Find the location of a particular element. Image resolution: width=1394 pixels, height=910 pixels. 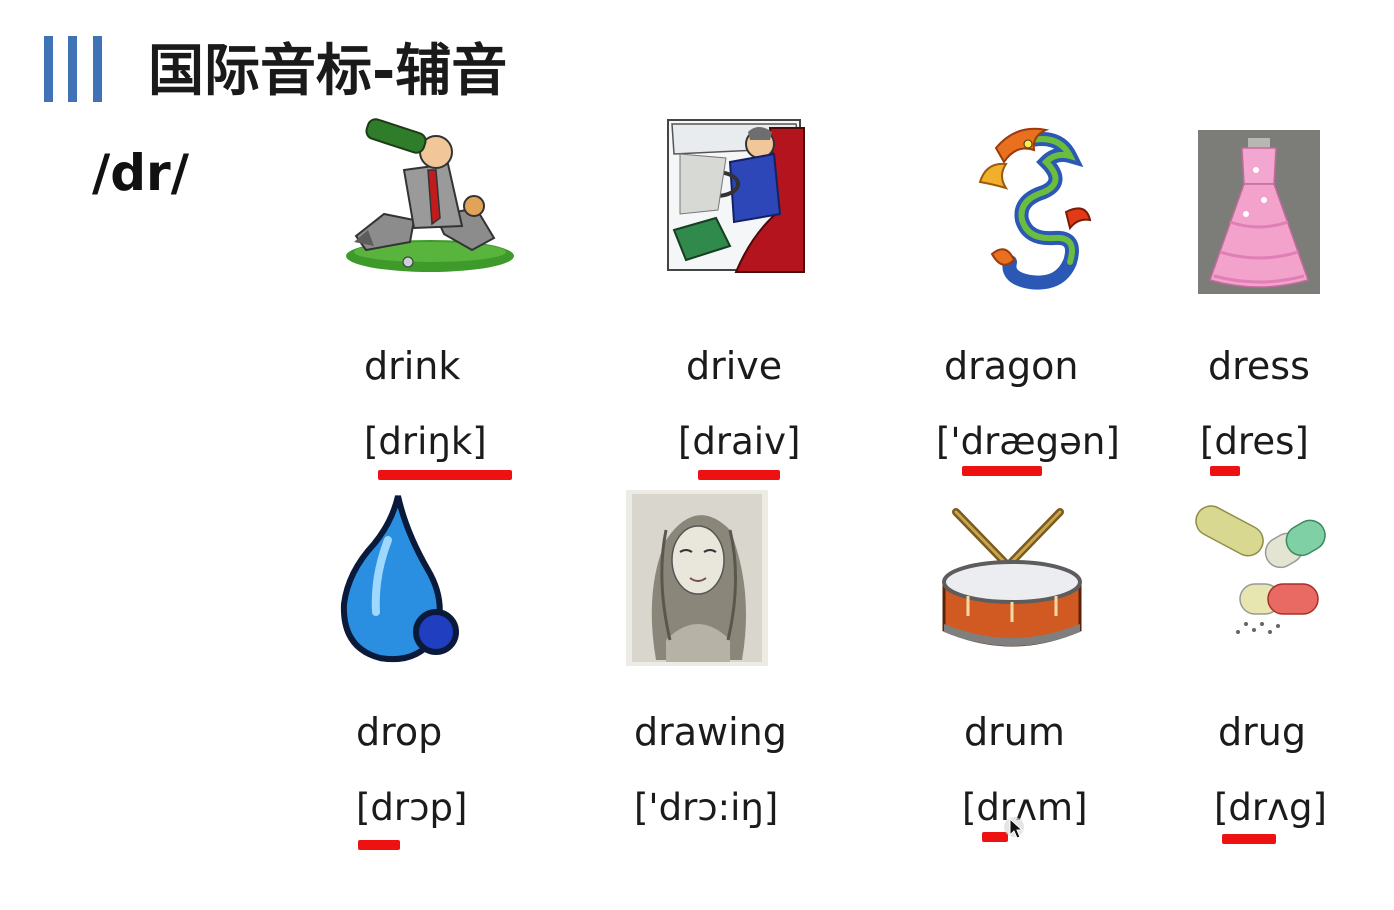

drinking-man-image is located at coordinates (430, 195).